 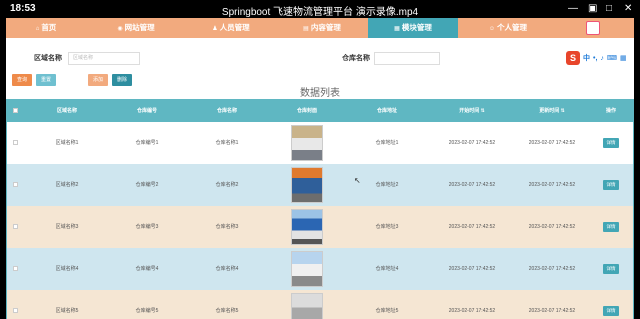 I want to click on th-start-time: 开始时间 ⇅, so click(x=472, y=111).